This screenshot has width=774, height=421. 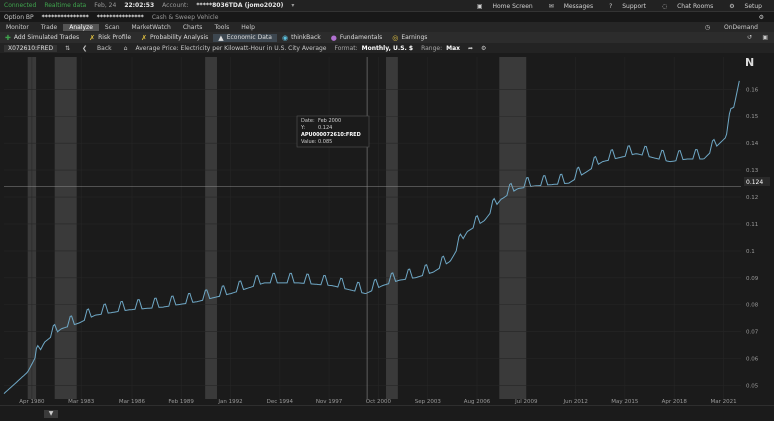 I want to click on ondemand-button: ◷ OnDemand, so click(x=731, y=27).